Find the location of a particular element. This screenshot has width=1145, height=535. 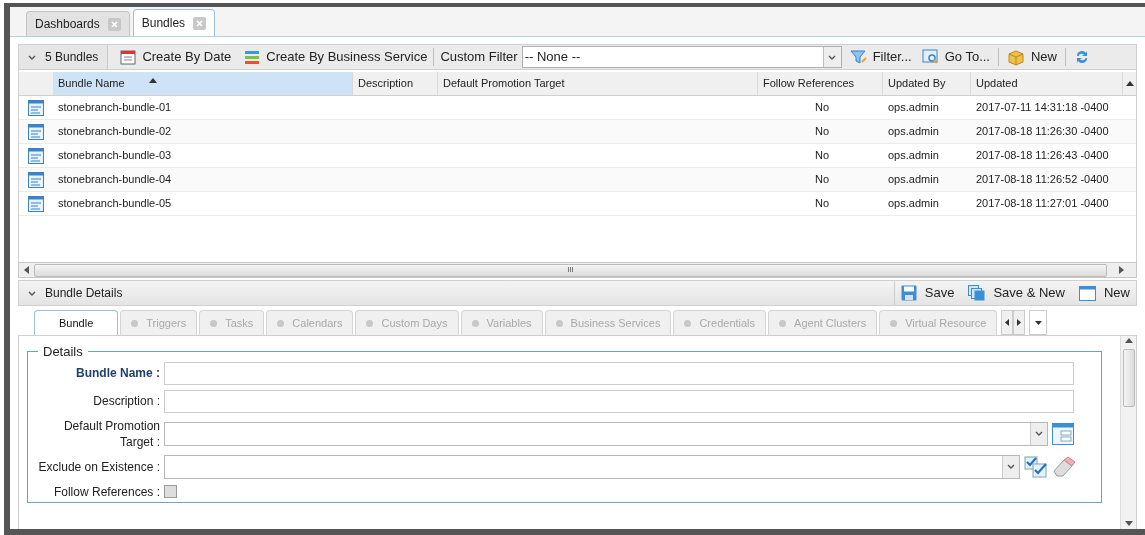

tab: Bundles is located at coordinates (174, 22).